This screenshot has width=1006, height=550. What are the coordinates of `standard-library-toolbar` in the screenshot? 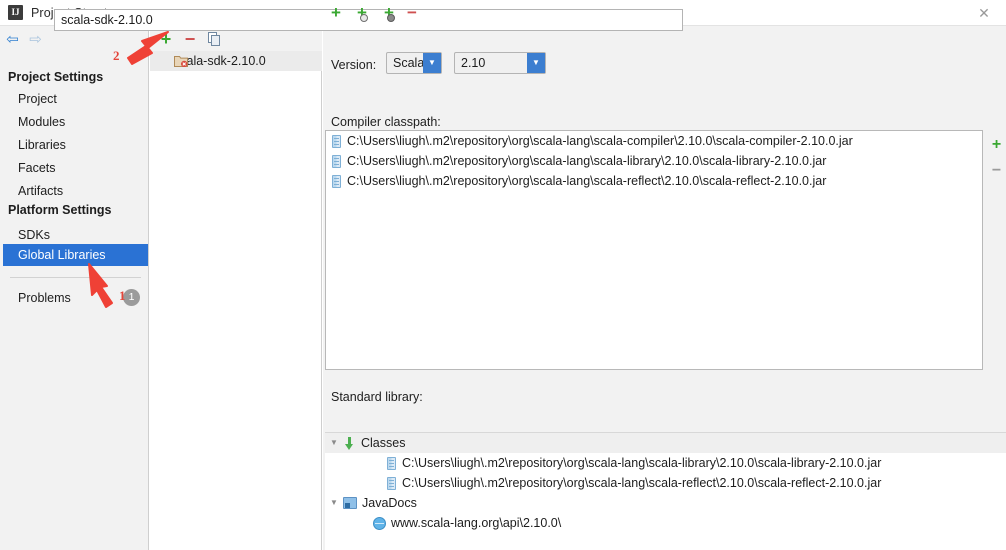 It's located at (665, 421).